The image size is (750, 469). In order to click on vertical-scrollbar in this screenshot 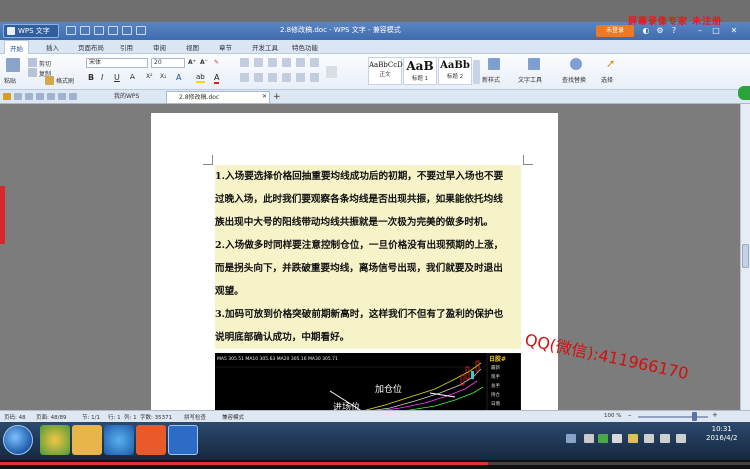, I will do `click(745, 257)`.